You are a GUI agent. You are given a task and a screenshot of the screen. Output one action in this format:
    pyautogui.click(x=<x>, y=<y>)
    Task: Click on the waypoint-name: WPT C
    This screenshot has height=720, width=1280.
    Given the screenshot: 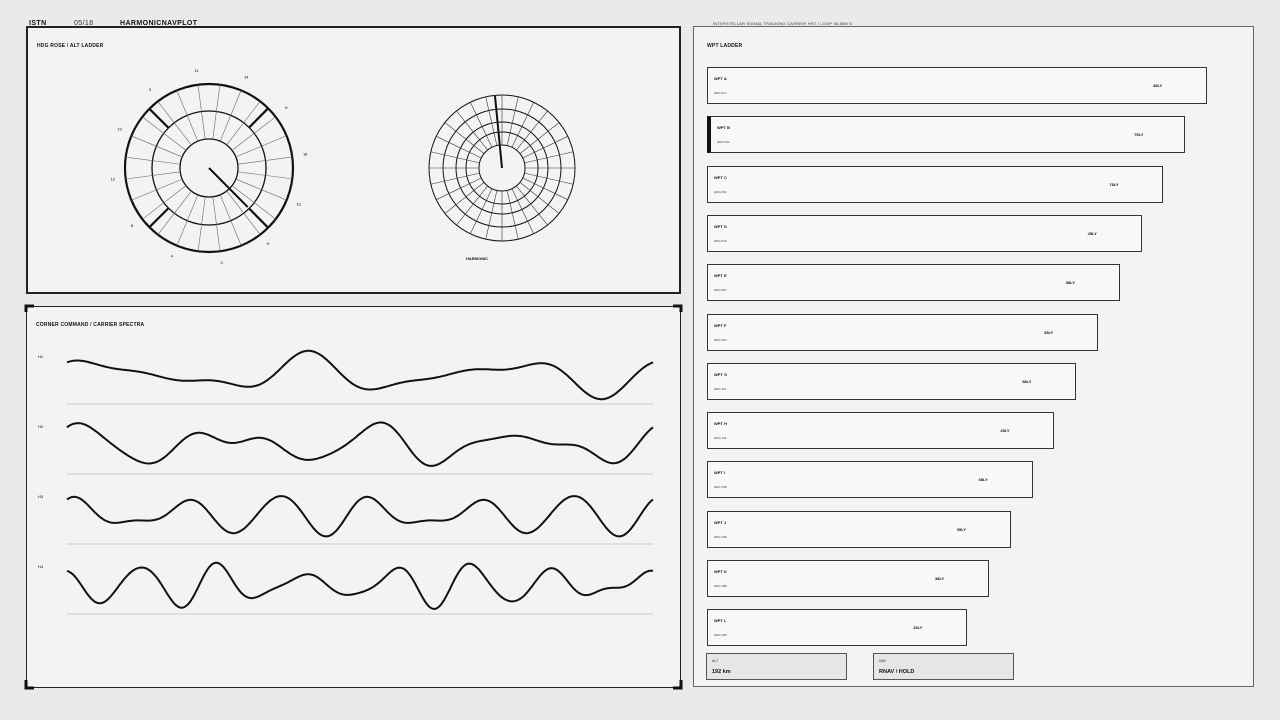 What is the action you would take?
    pyautogui.click(x=720, y=177)
    